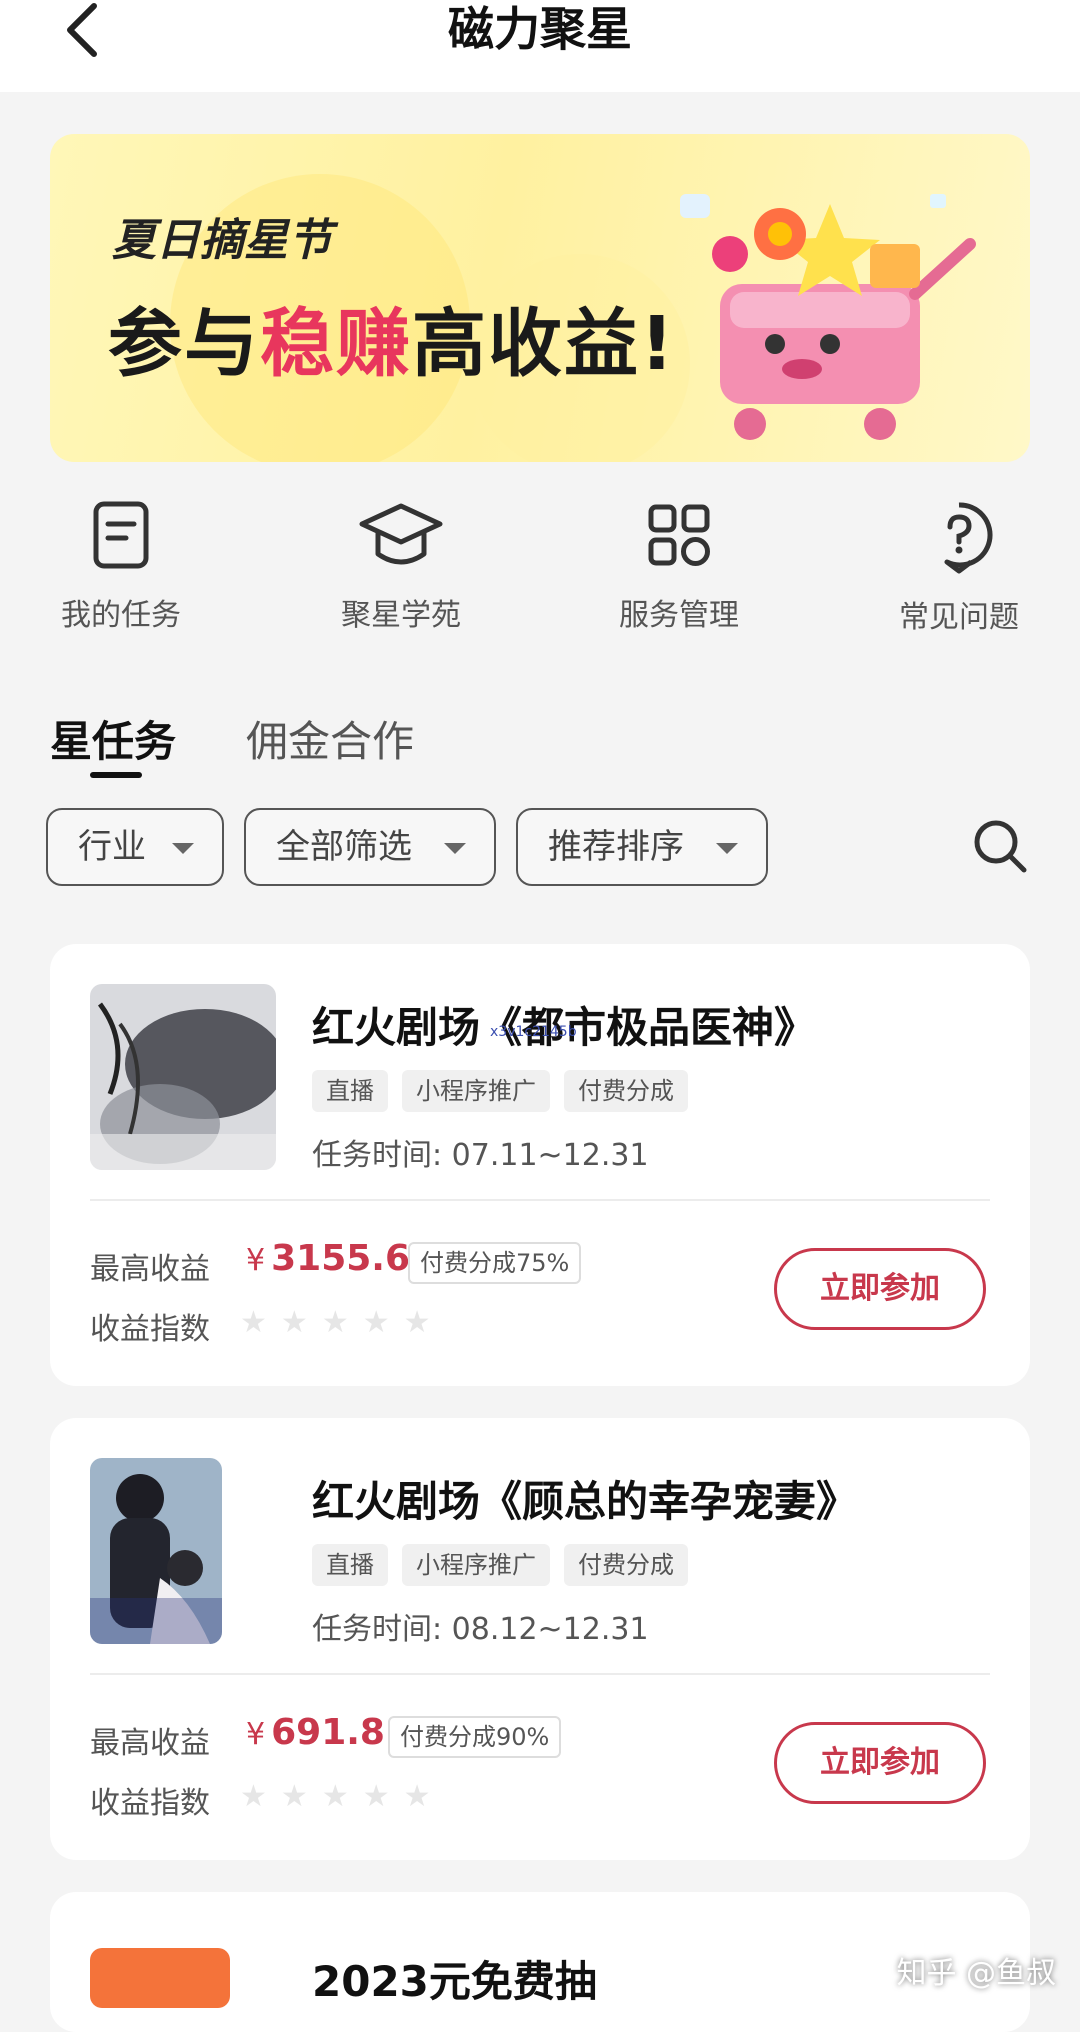 The image size is (1080, 2032). Describe the element at coordinates (480, 1629) in the screenshot. I see `task-time: 任务时间: 08.12~12.31` at that location.